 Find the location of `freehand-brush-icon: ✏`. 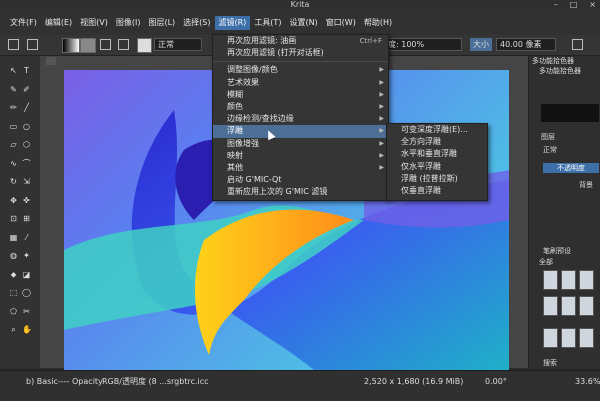

freehand-brush-icon: ✏ is located at coordinates (13, 107).